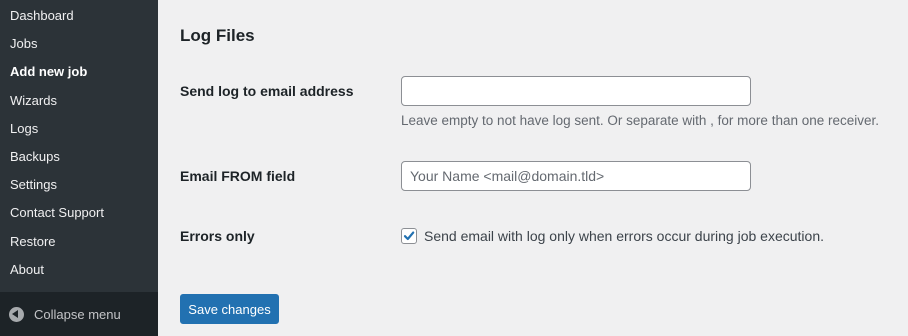 The image size is (908, 336). I want to click on sidebar-item-backups: Backups, so click(79, 157).